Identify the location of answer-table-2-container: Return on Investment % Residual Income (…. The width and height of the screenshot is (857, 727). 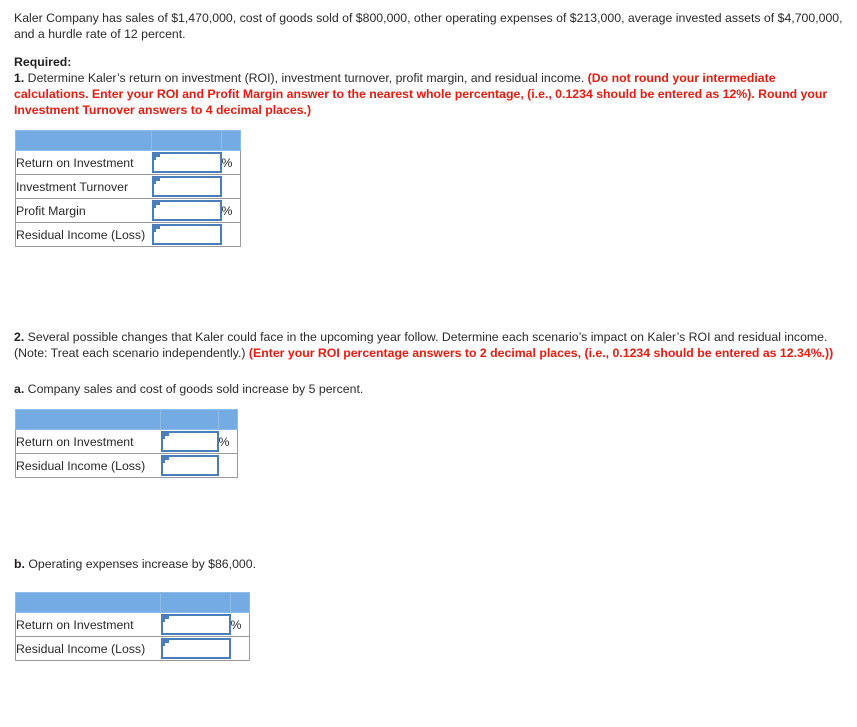
(432, 443).